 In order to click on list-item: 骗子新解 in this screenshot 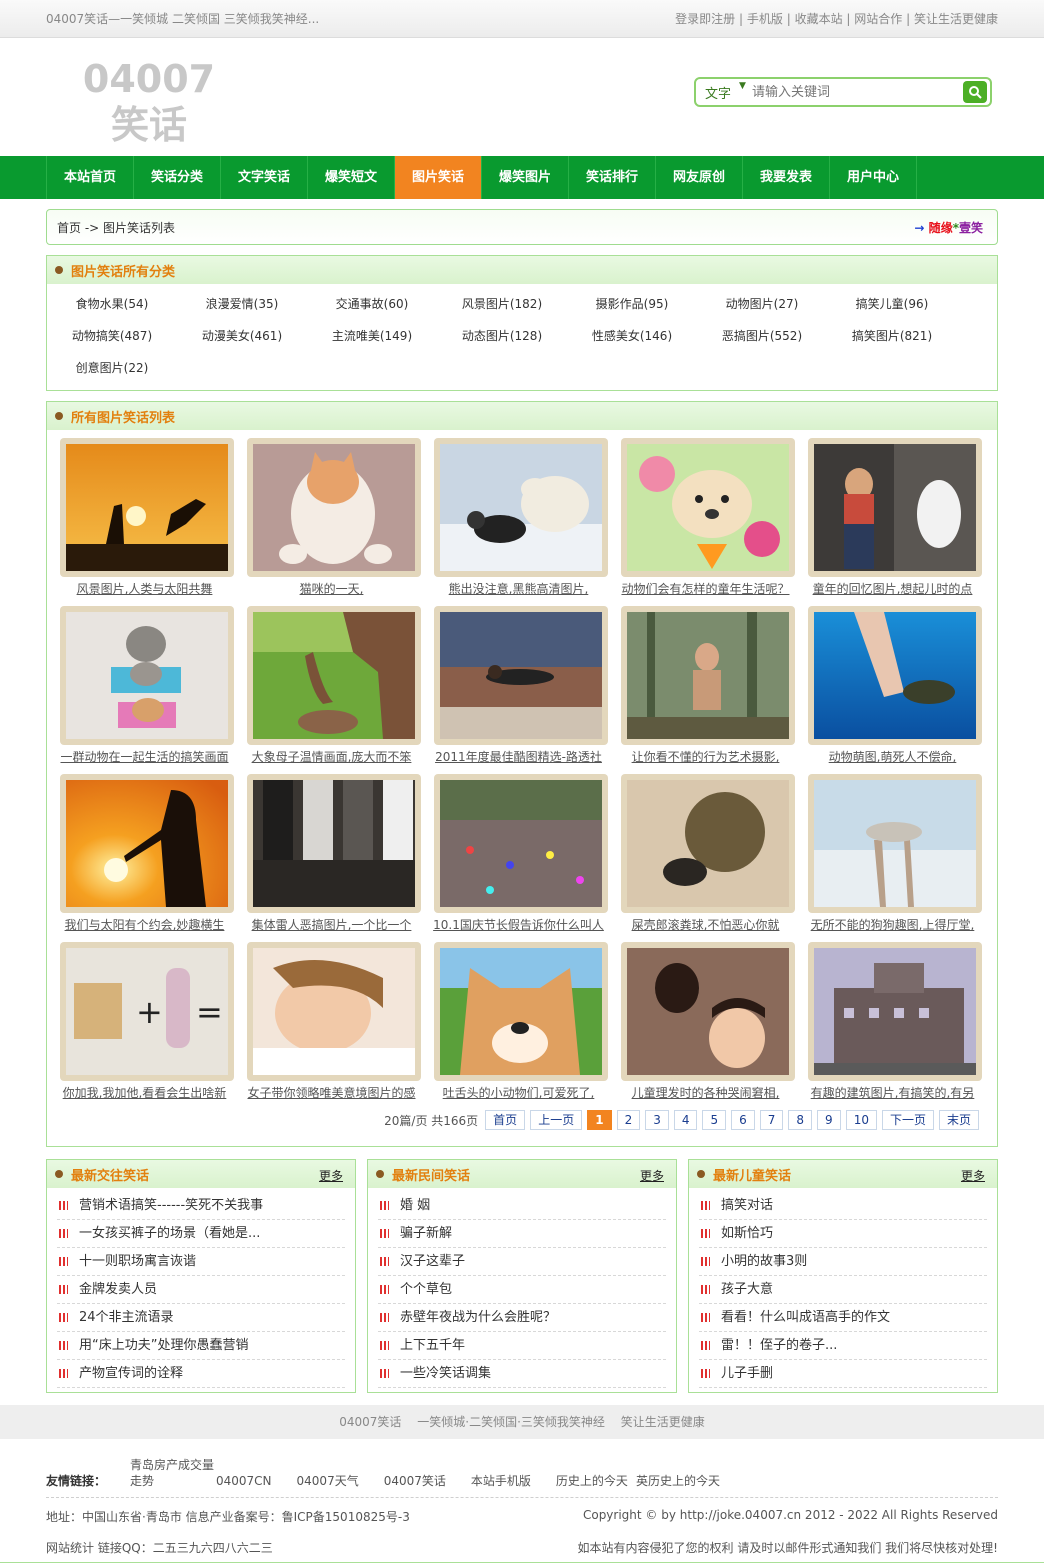, I will do `click(522, 1234)`.